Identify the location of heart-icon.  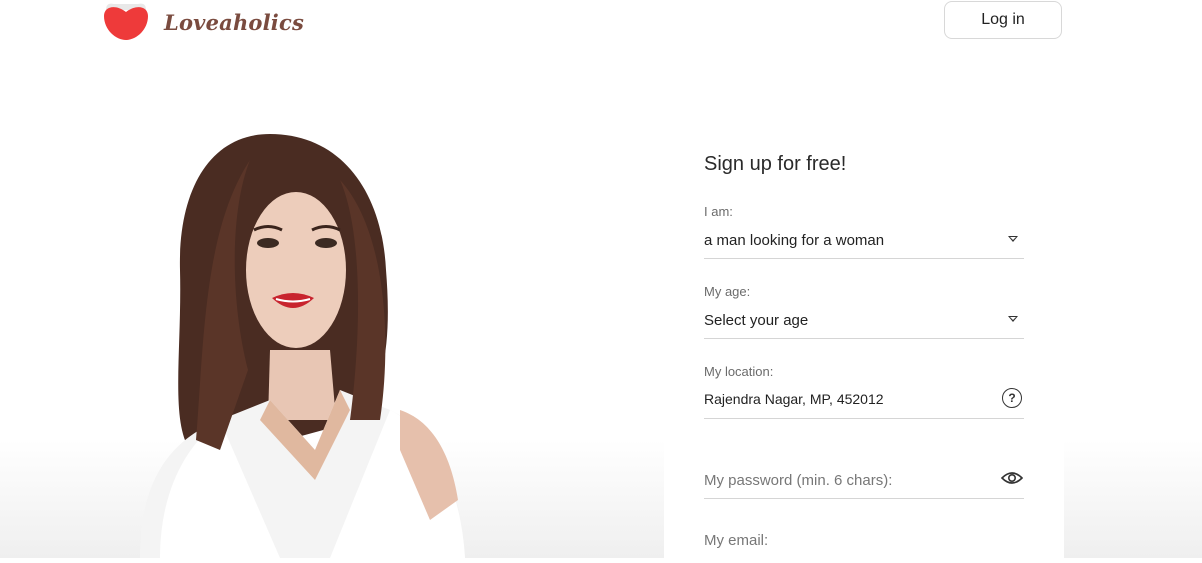
(126, 22).